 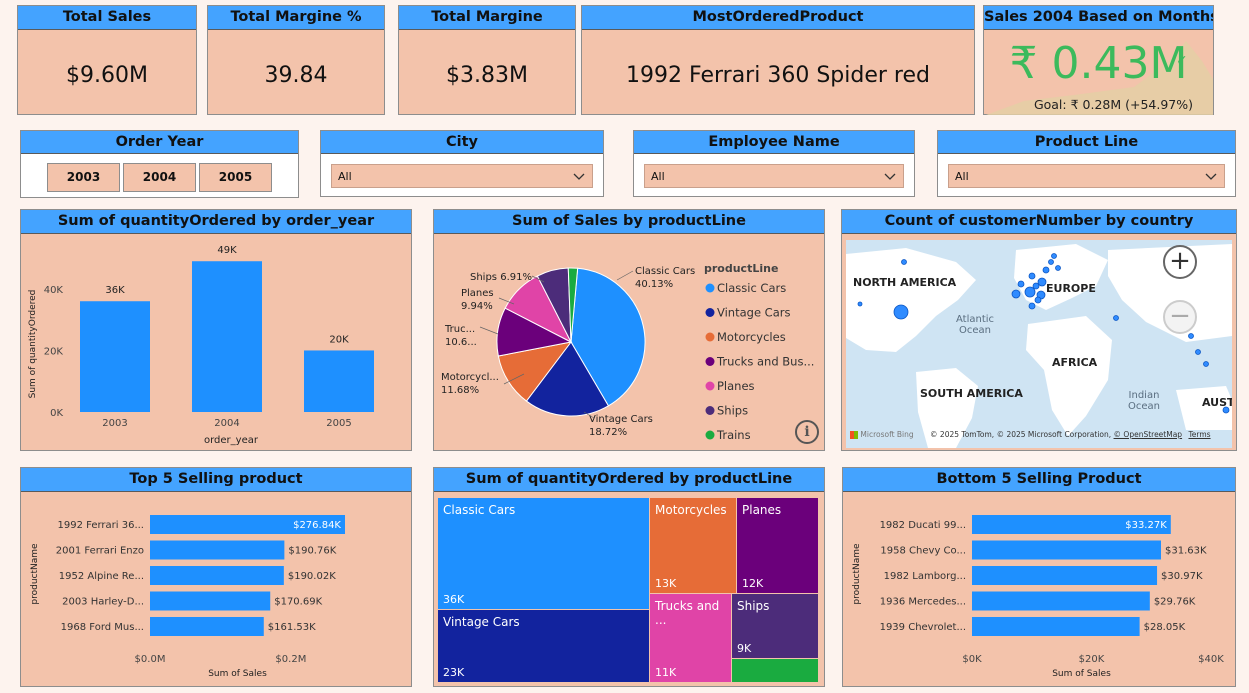 I want to click on treemap-tile-motorcycles: Motorcycles 13K, so click(x=693, y=545).